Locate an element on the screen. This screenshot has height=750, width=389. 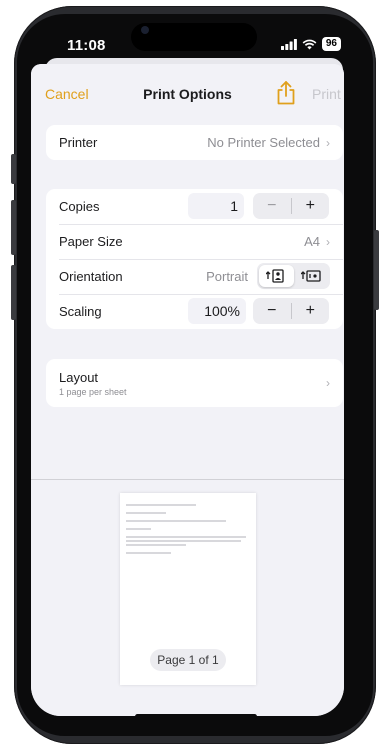
page-preview: Page 1 of 1 is located at coordinates (188, 589).